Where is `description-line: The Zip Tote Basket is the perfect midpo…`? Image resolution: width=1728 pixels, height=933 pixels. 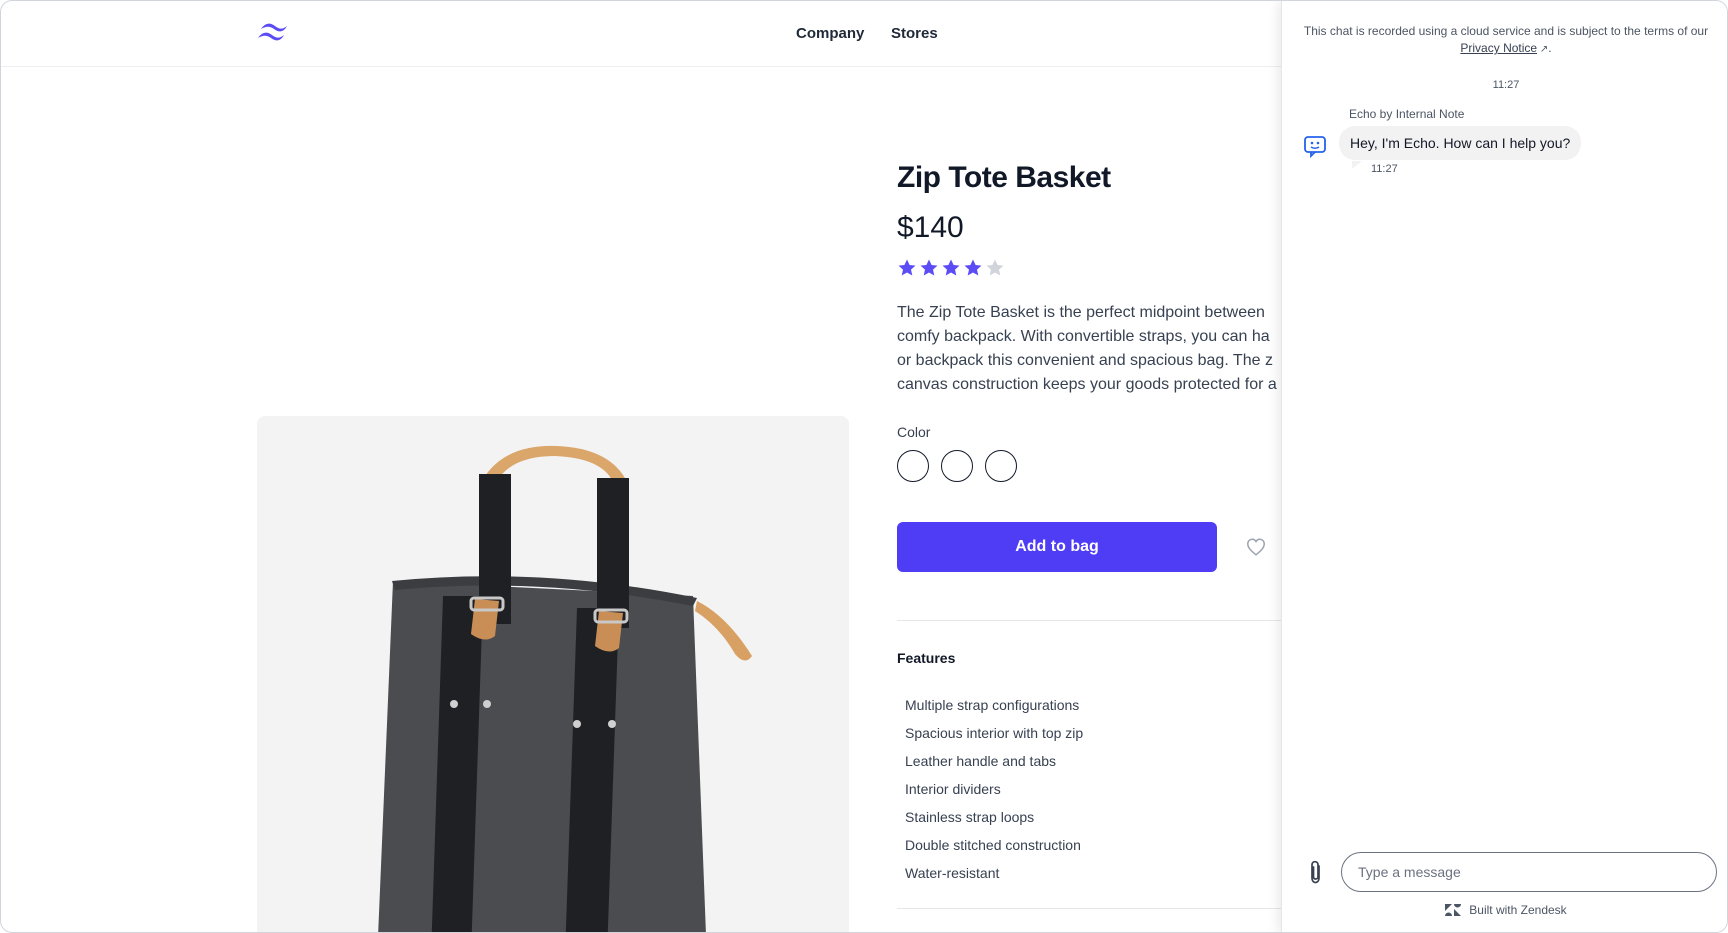
description-line: The Zip Tote Basket is the perfect midpo… is located at coordinates (1081, 312).